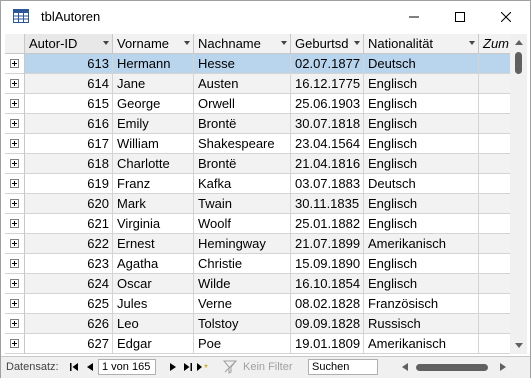 This screenshot has width=531, height=378. What do you see at coordinates (327, 104) in the screenshot?
I see `cell-geburt: 25.06.1903` at bounding box center [327, 104].